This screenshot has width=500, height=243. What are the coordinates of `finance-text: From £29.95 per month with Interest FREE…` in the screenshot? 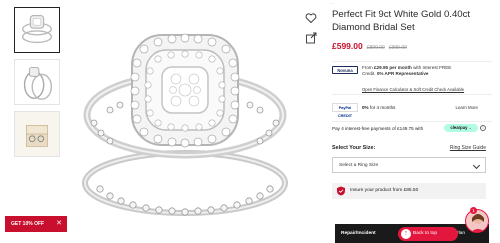 It's located at (428, 71).